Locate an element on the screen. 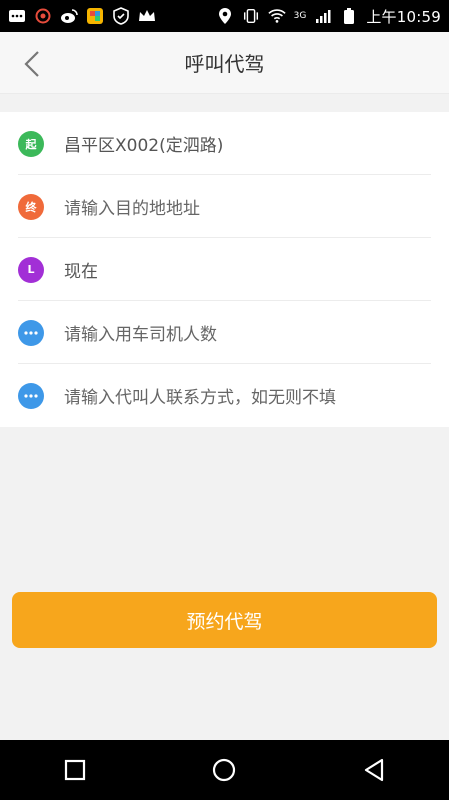 The width and height of the screenshot is (449, 800). system-back-button is located at coordinates (374, 770).